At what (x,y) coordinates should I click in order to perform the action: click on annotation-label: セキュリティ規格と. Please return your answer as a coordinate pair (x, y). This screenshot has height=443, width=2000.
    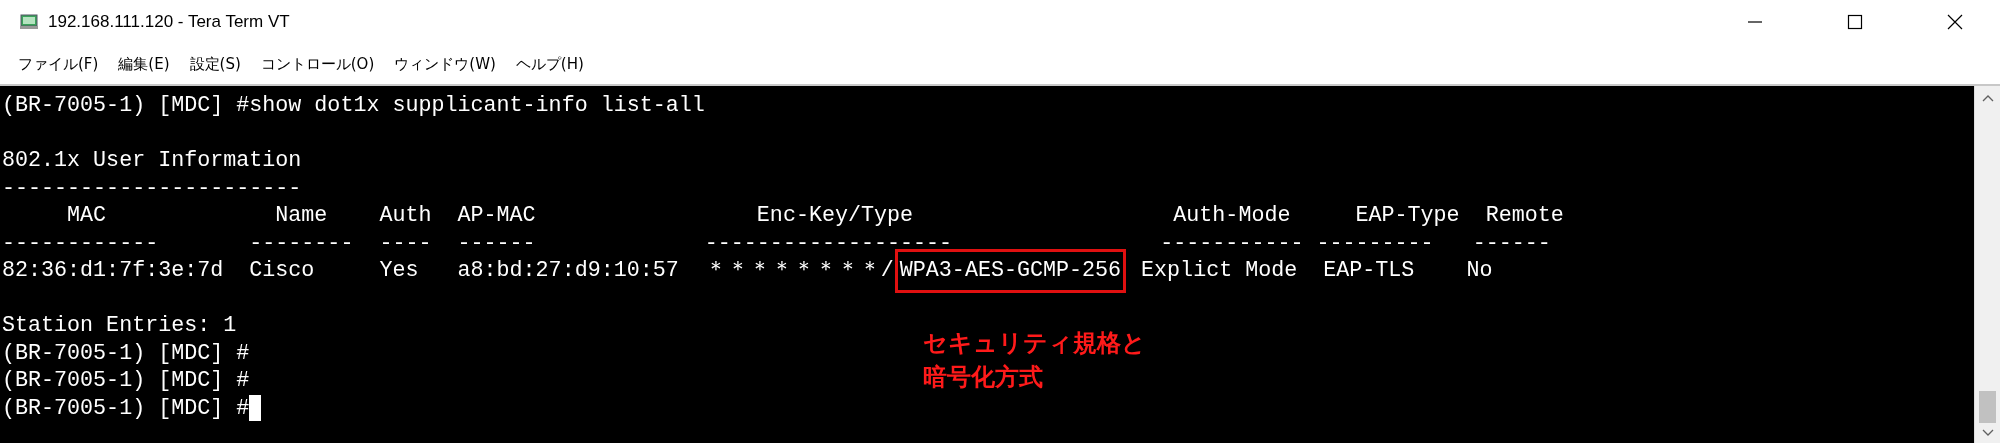
    Looking at the image, I should click on (1034, 343).